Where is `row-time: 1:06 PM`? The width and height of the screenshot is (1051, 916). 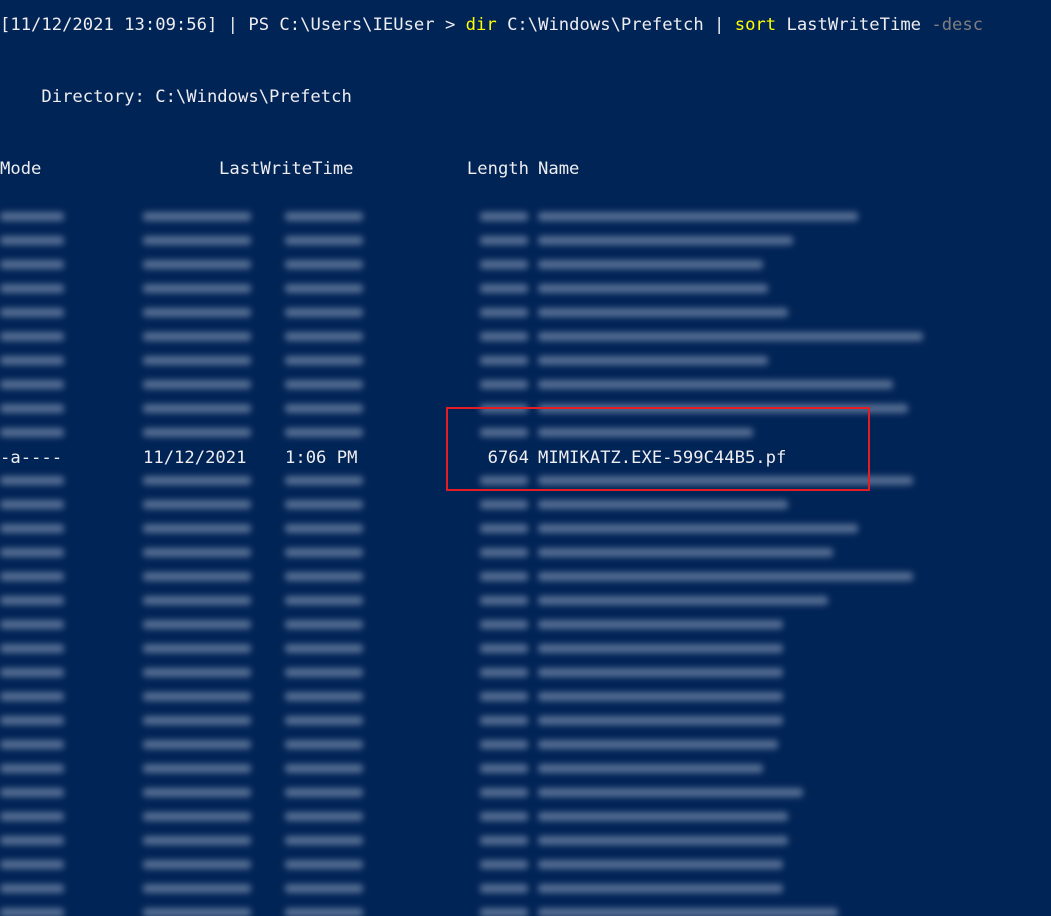 row-time: 1:06 PM is located at coordinates (321, 458).